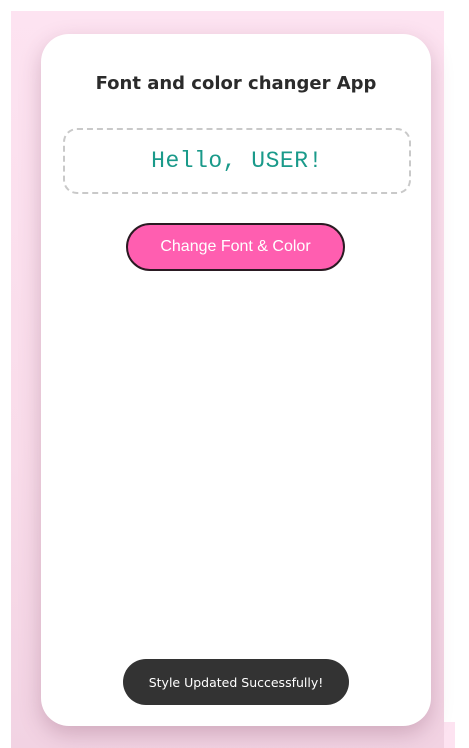  What do you see at coordinates (236, 682) in the screenshot?
I see `toast-notification: Style Updated Successfully!` at bounding box center [236, 682].